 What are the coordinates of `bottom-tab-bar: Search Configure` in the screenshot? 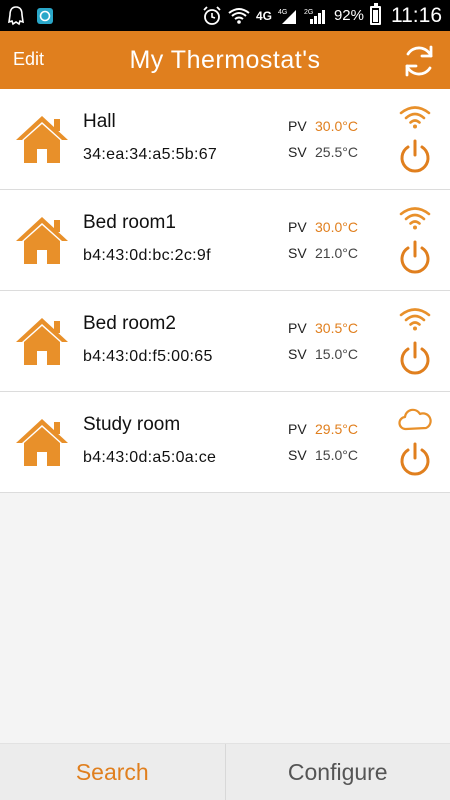 It's located at (225, 771).